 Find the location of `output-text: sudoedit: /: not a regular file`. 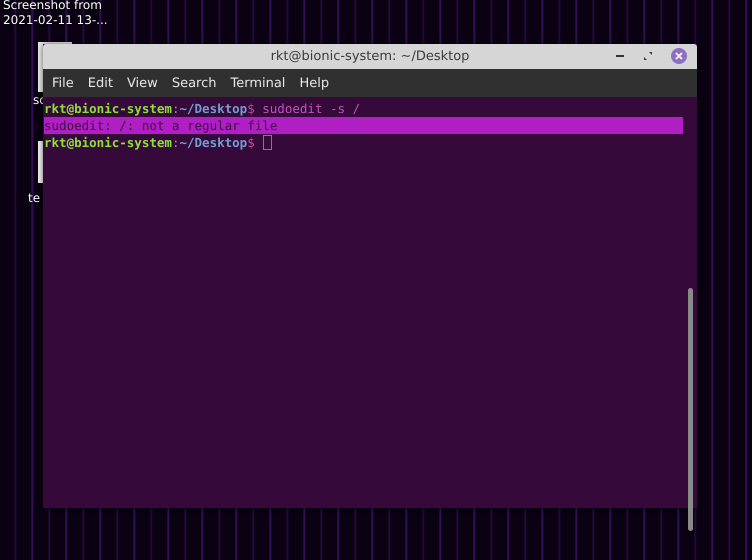

output-text: sudoedit: /: not a regular file is located at coordinates (161, 125).